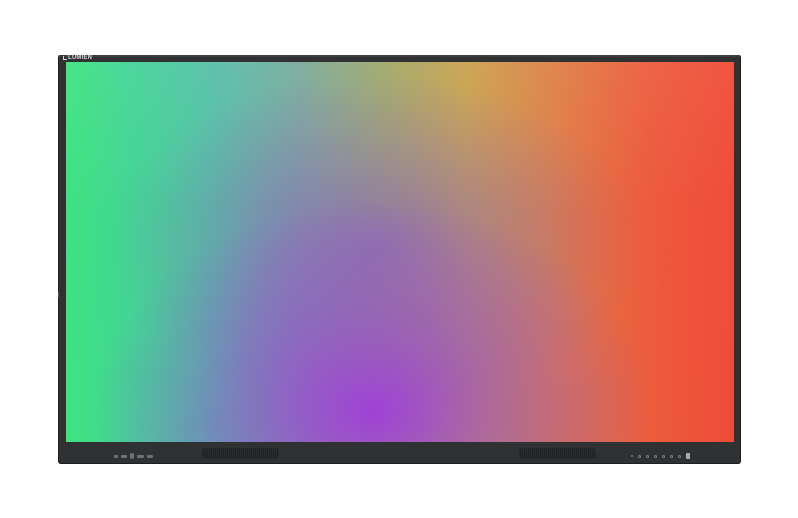 The height and width of the screenshot is (518, 798). Describe the element at coordinates (647, 456) in the screenshot. I see `menu-button` at that location.